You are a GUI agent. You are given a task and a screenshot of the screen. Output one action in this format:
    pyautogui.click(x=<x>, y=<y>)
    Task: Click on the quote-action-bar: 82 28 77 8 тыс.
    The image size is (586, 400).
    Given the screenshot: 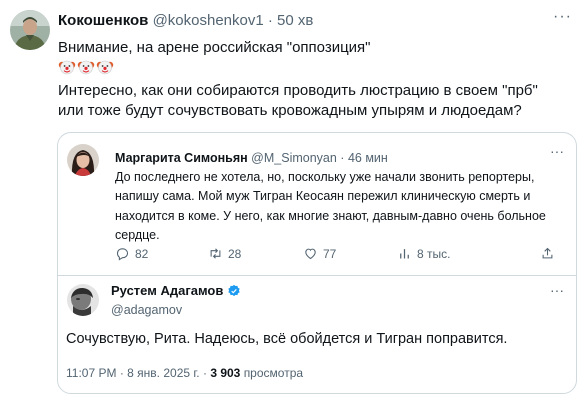 What is the action you would take?
    pyautogui.click(x=341, y=255)
    